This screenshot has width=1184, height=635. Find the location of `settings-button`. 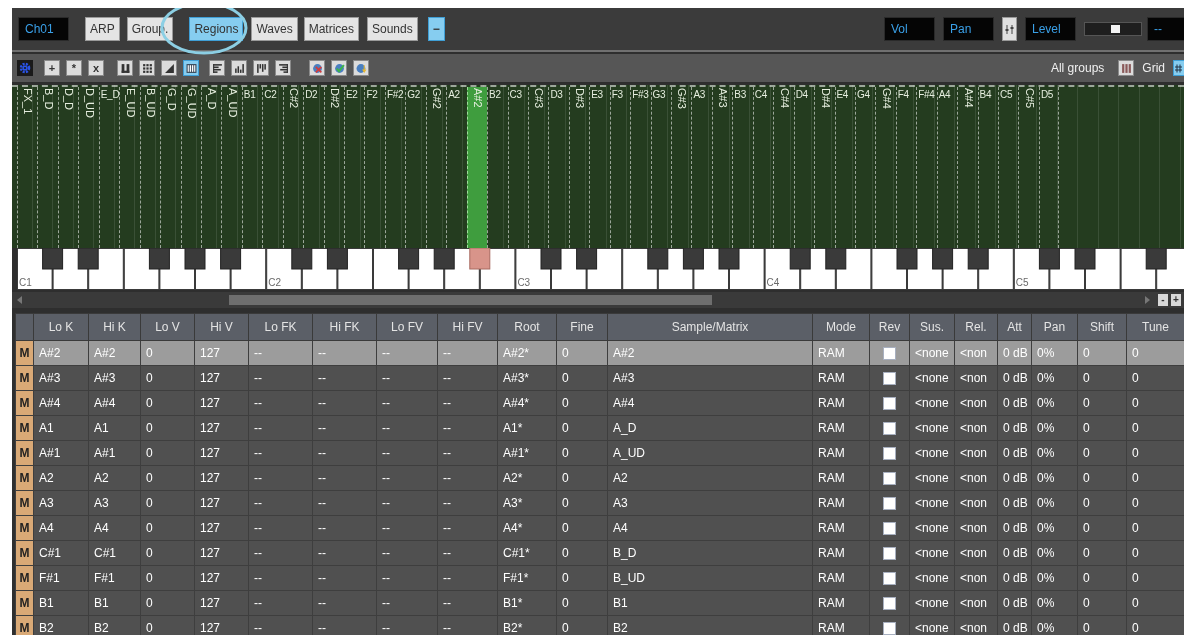

settings-button is located at coordinates (25, 68).